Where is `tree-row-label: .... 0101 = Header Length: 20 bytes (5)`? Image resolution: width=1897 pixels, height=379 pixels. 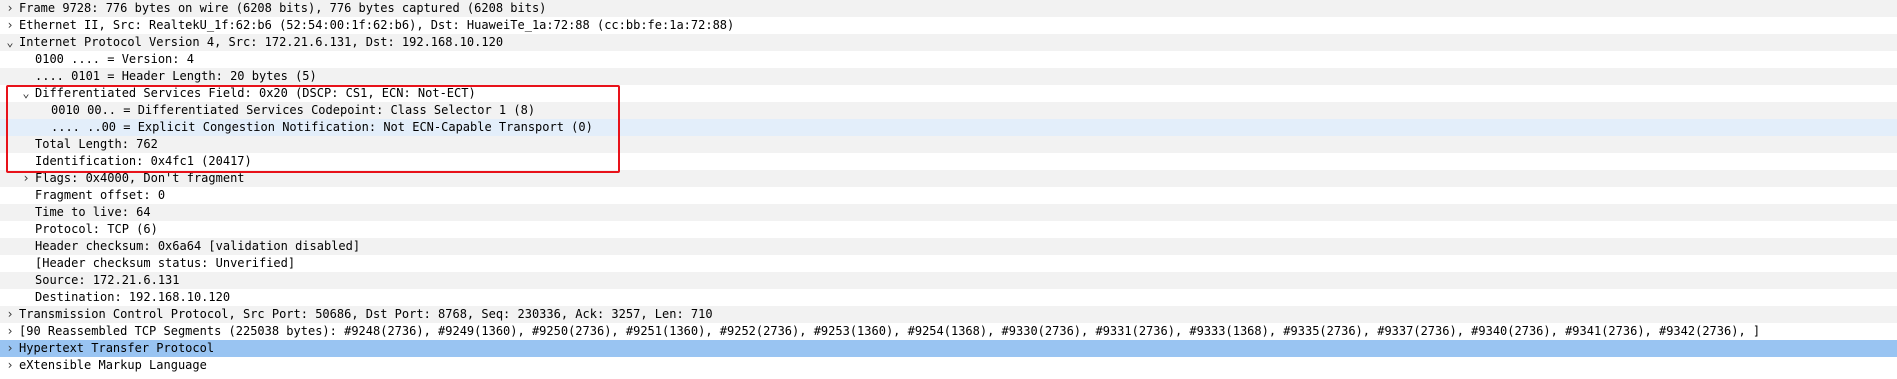
tree-row-label: .... 0101 = Header Length: 20 bytes (5) is located at coordinates (176, 76).